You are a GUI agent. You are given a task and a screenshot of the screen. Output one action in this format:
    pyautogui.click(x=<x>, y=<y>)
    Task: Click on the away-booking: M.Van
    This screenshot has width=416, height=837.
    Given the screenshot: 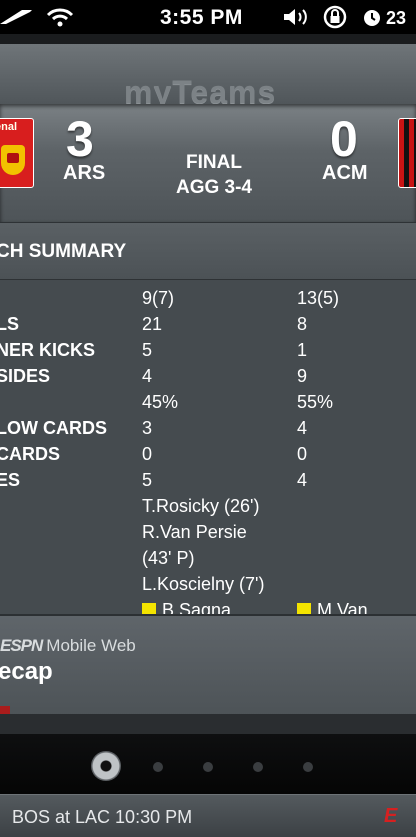 What is the action you would take?
    pyautogui.click(x=332, y=607)
    